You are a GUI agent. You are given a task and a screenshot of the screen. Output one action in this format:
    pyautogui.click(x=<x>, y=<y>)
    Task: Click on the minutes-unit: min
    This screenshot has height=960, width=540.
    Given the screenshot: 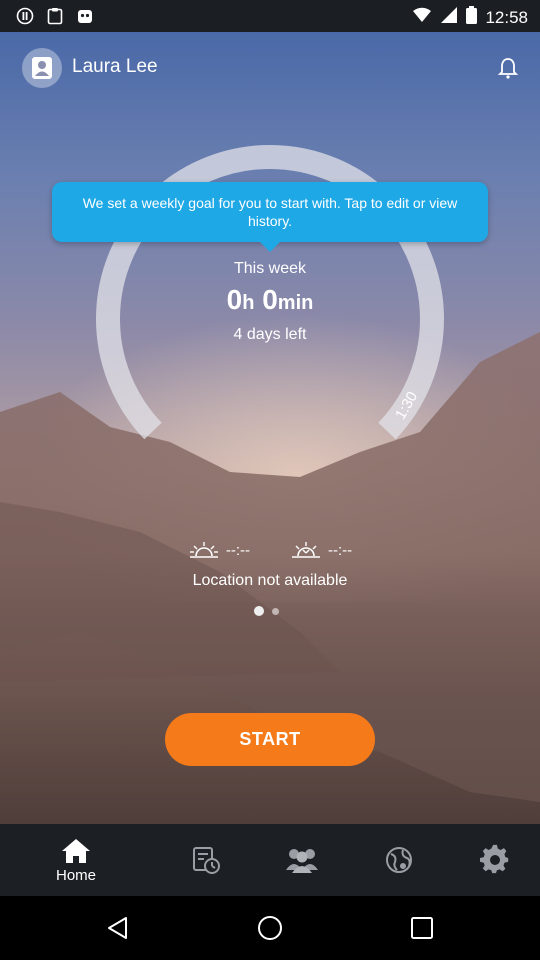 What is the action you would take?
    pyautogui.click(x=295, y=303)
    